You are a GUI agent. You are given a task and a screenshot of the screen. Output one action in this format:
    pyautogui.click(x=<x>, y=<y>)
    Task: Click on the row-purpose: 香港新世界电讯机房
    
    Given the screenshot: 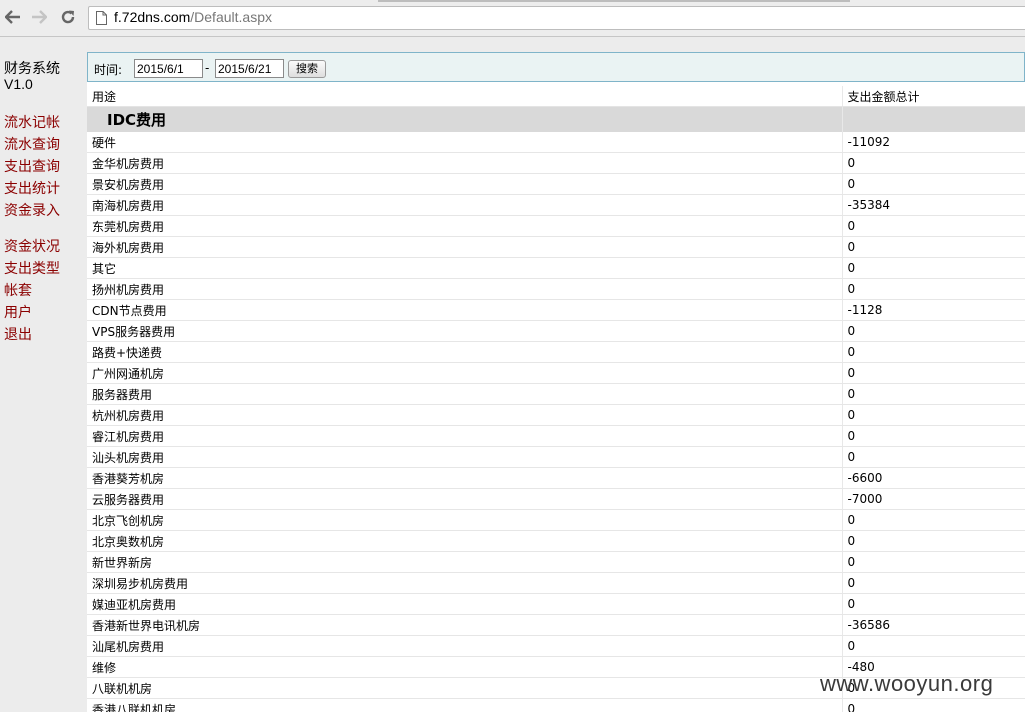 What is the action you would take?
    pyautogui.click(x=464, y=625)
    